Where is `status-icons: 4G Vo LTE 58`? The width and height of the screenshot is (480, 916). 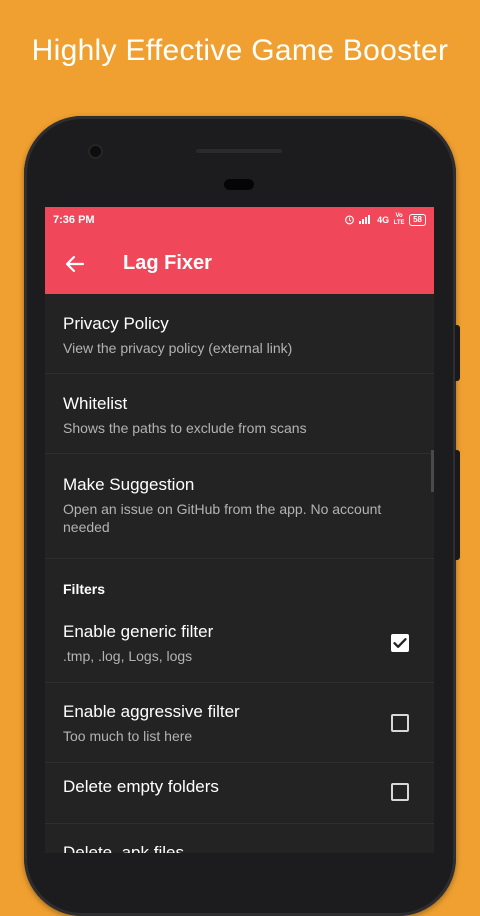 status-icons: 4G Vo LTE 58 is located at coordinates (385, 220).